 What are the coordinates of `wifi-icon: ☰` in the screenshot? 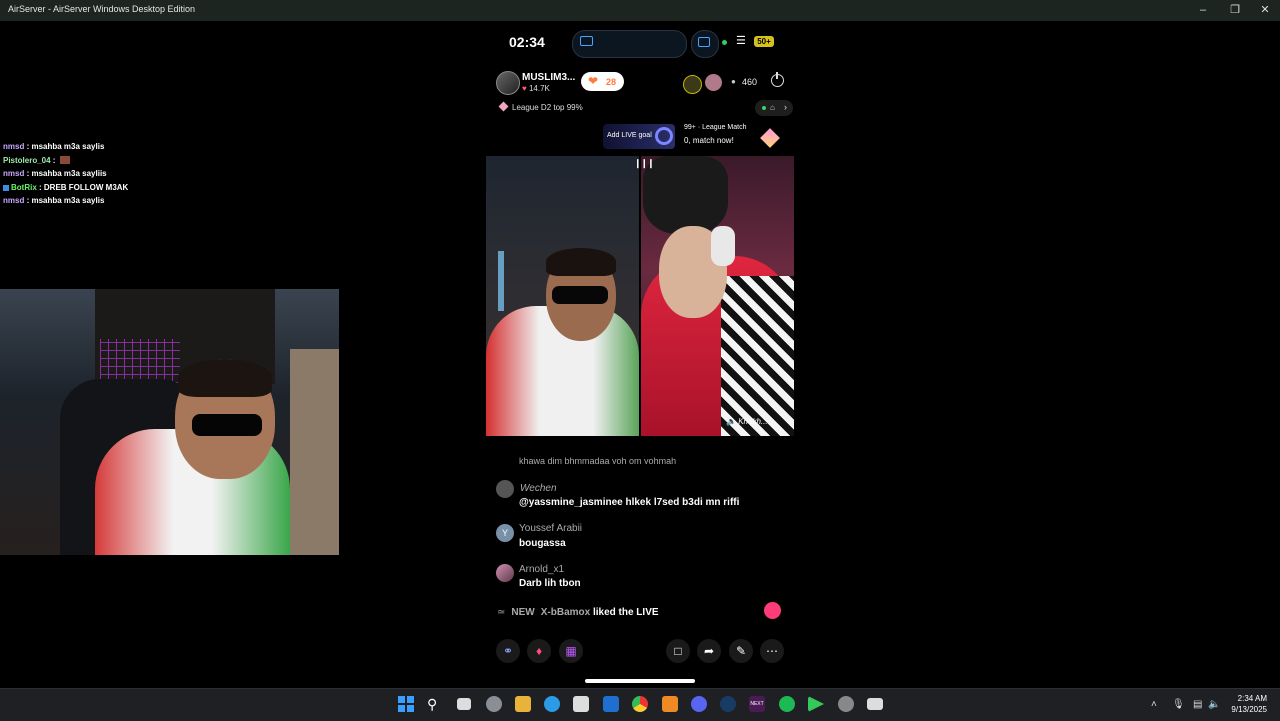 It's located at (741, 41).